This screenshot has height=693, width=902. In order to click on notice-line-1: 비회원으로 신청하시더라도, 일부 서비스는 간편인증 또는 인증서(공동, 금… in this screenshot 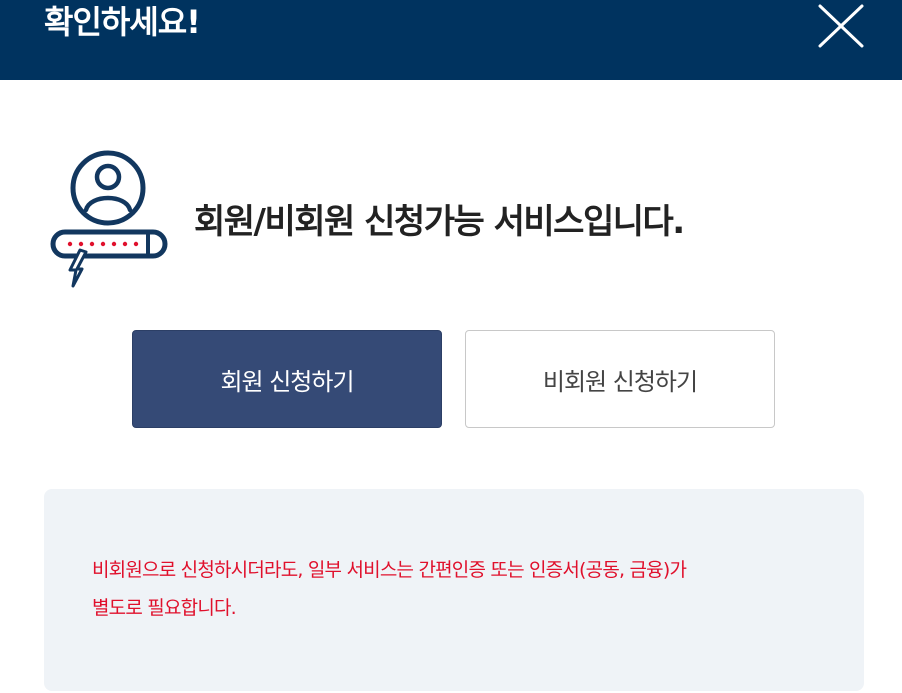, I will do `click(389, 570)`.